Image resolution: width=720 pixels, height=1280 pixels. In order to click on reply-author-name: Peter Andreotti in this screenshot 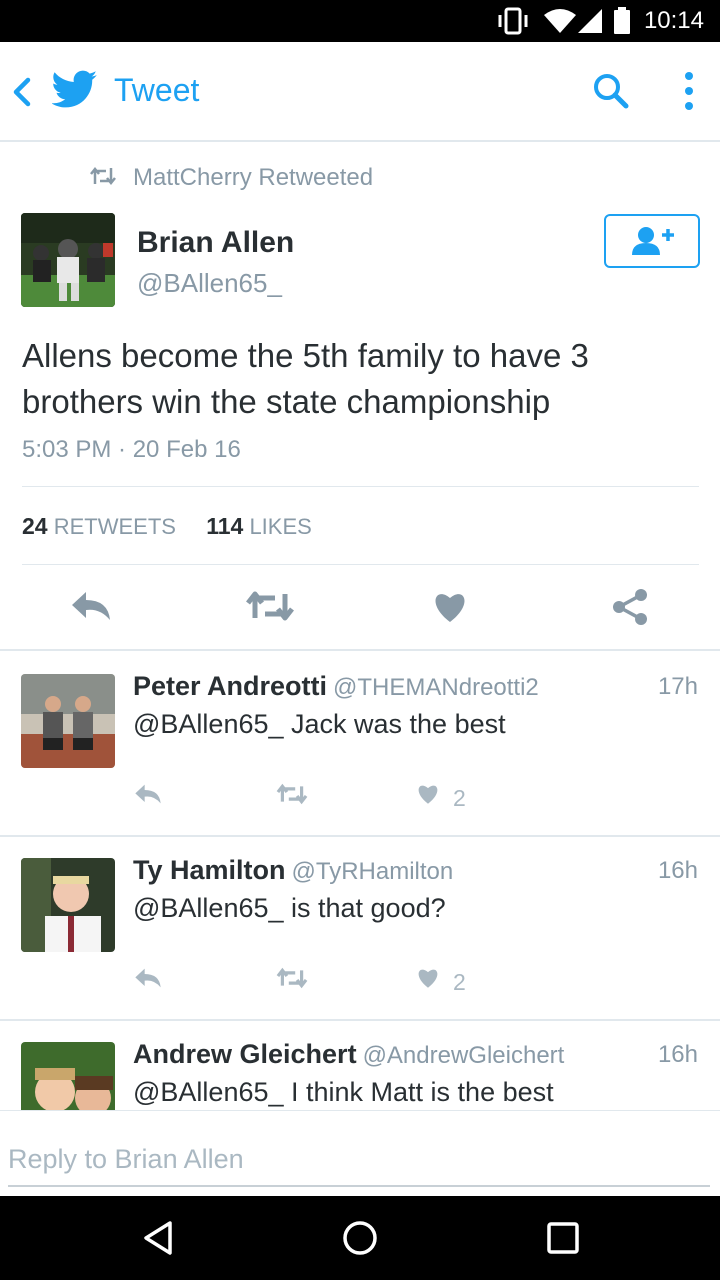, I will do `click(230, 686)`.